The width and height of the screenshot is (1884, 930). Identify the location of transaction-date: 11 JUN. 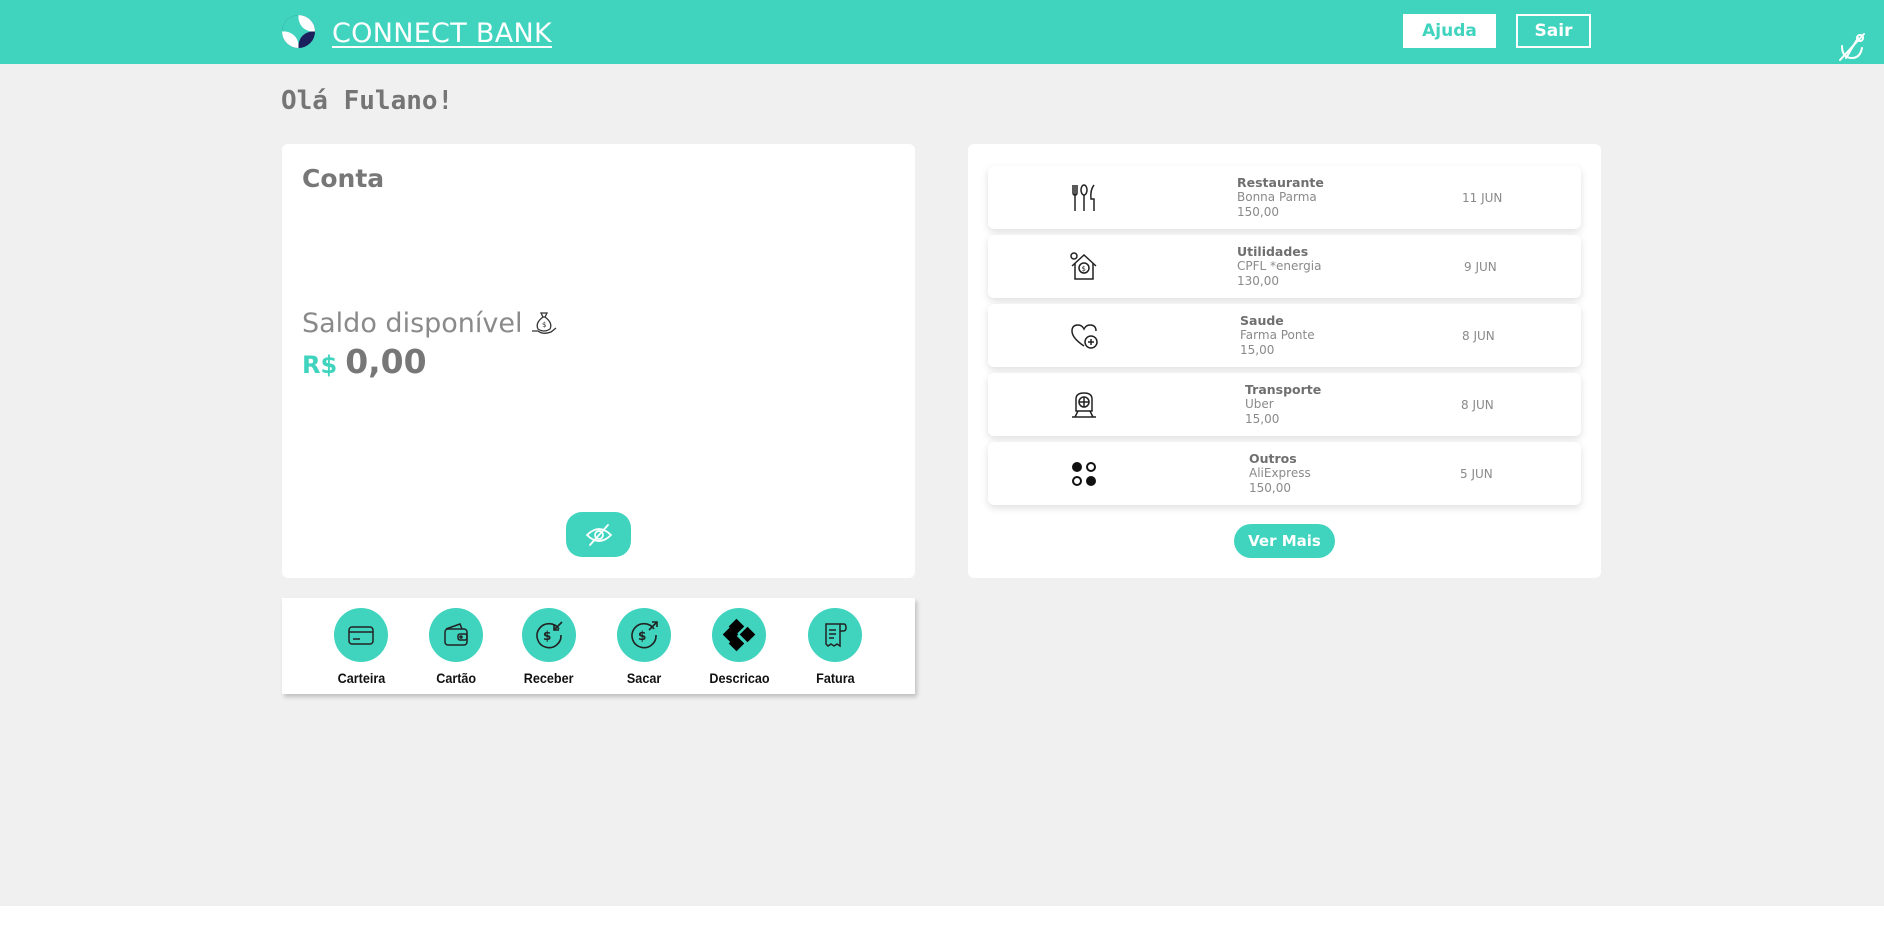
(1482, 198).